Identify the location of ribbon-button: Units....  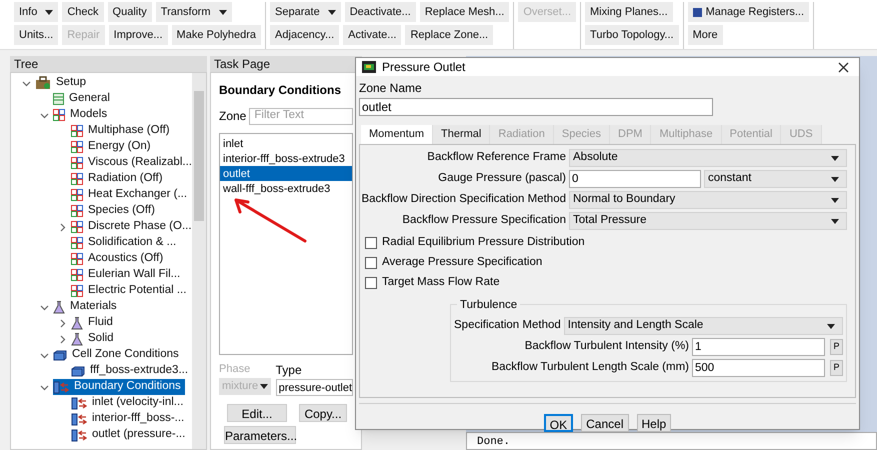
(36, 35).